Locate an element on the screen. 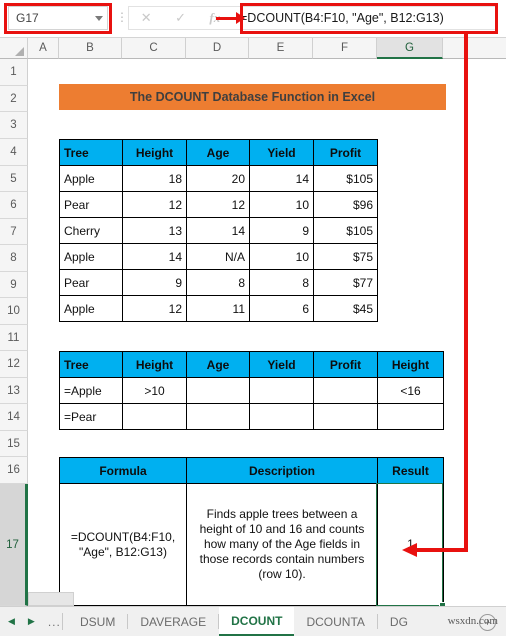 The image size is (506, 636). table-row: Pear 12 12 10 $96 is located at coordinates (218, 204).